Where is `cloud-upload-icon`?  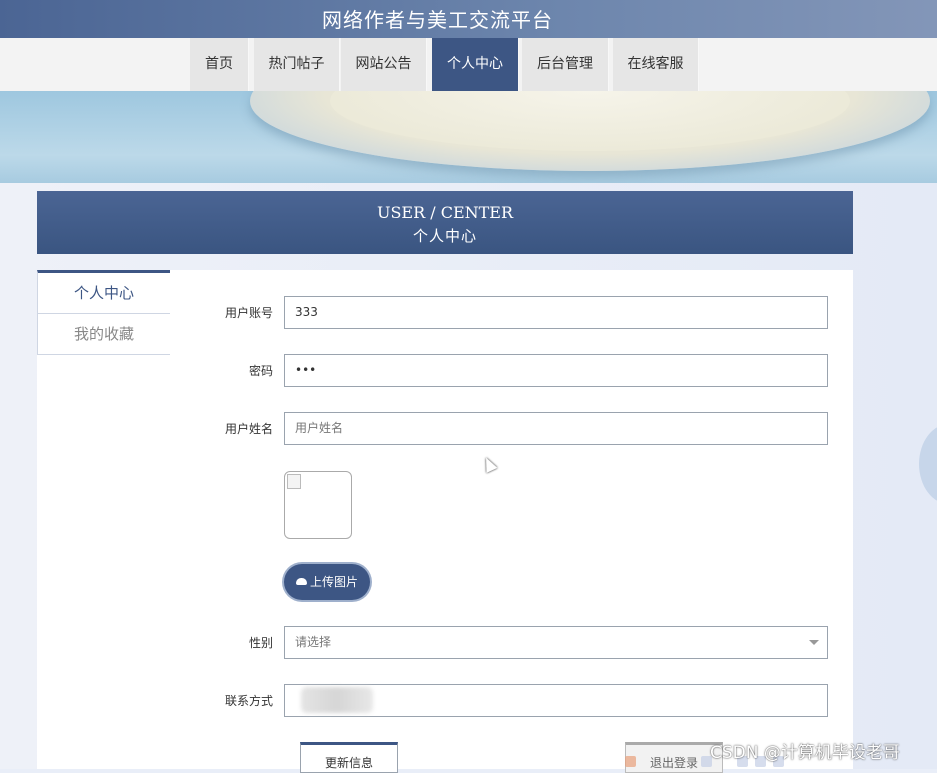
cloud-upload-icon is located at coordinates (301, 581).